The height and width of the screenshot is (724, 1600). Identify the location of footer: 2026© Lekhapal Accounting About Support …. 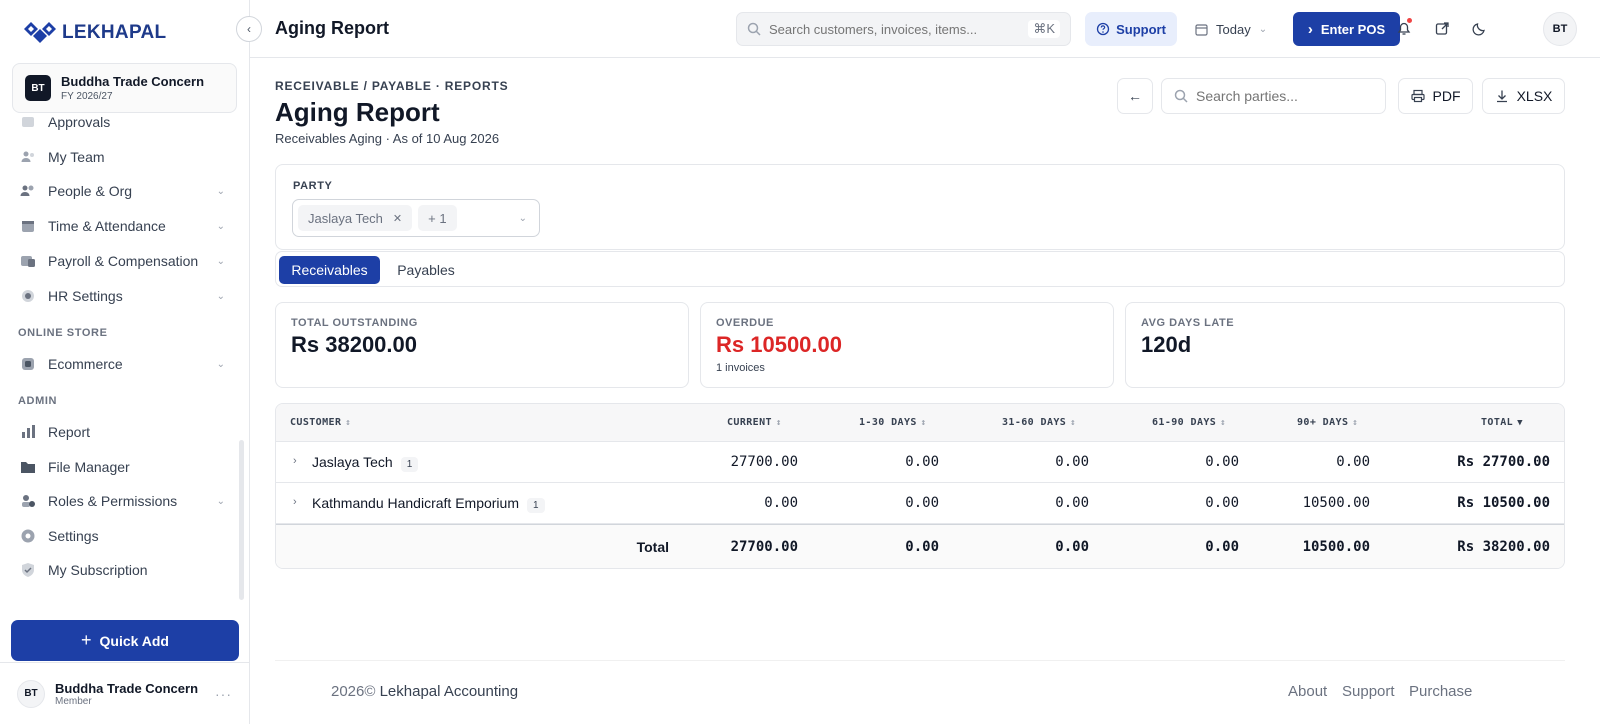
(920, 692).